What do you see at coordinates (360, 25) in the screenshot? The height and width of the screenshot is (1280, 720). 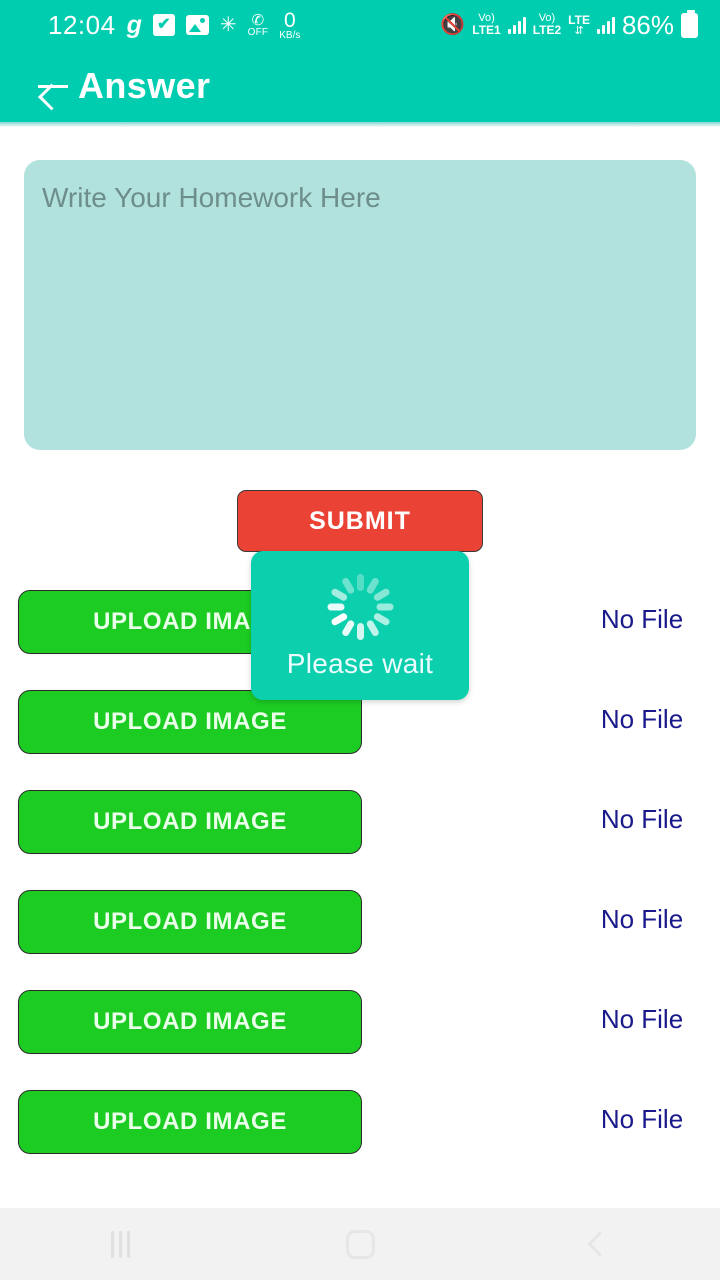 I see `status-bar: 12:04 g ✔ ✳ ✆ OFF 0 KB/s 🔇 Vo) LTE1 Vo)` at bounding box center [360, 25].